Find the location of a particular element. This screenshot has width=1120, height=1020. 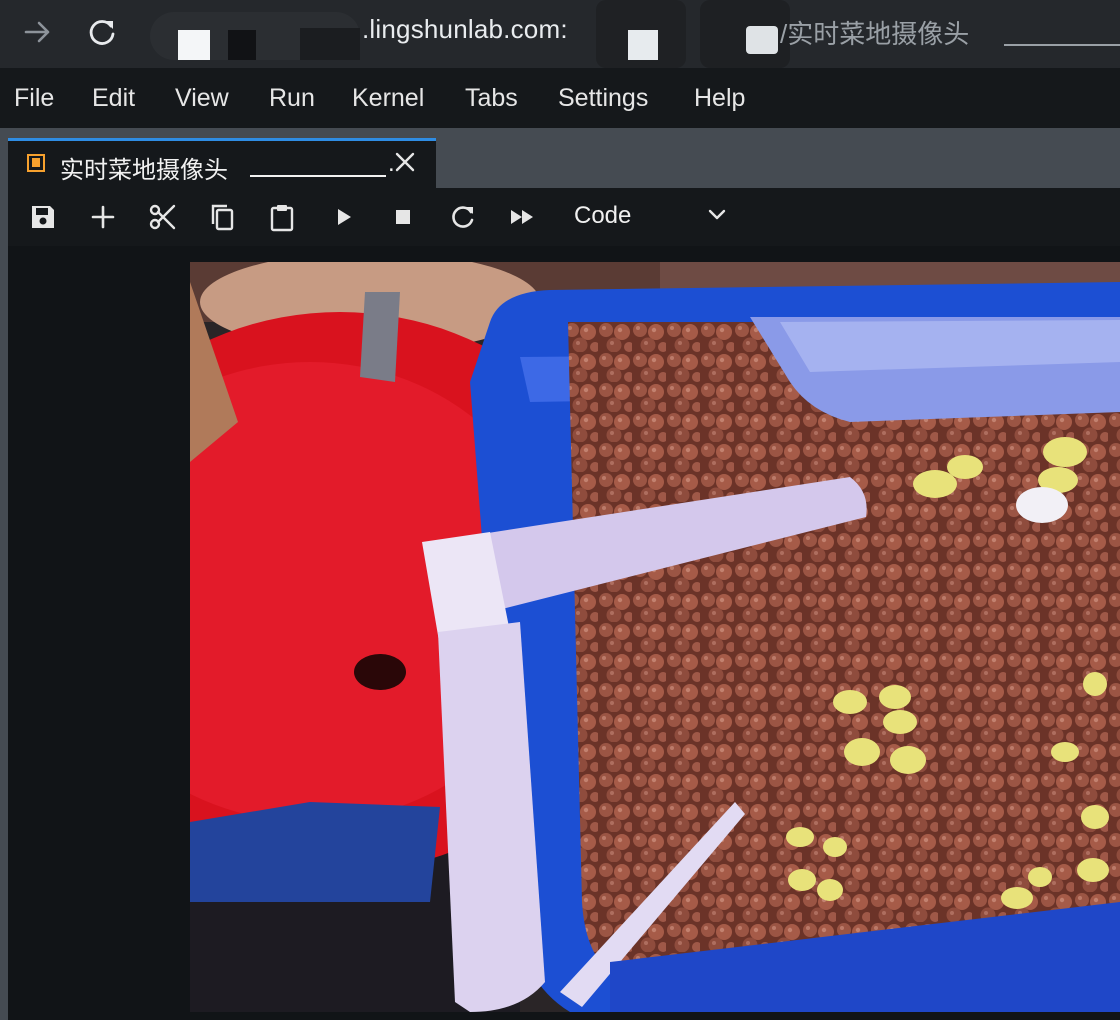

reload-icon is located at coordinates (102, 32).